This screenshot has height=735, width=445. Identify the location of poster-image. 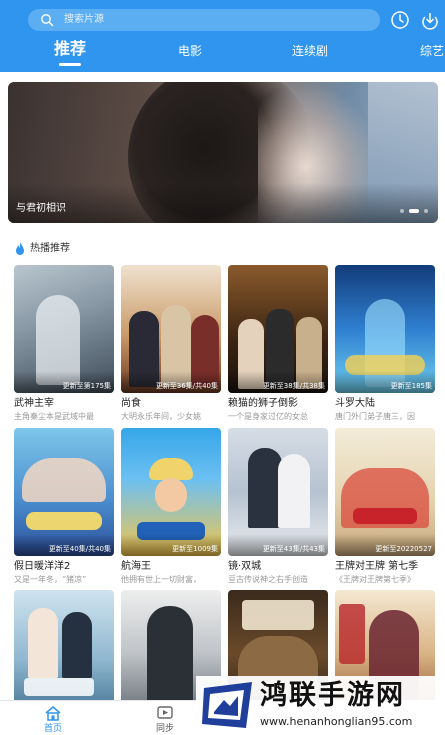
(64, 654).